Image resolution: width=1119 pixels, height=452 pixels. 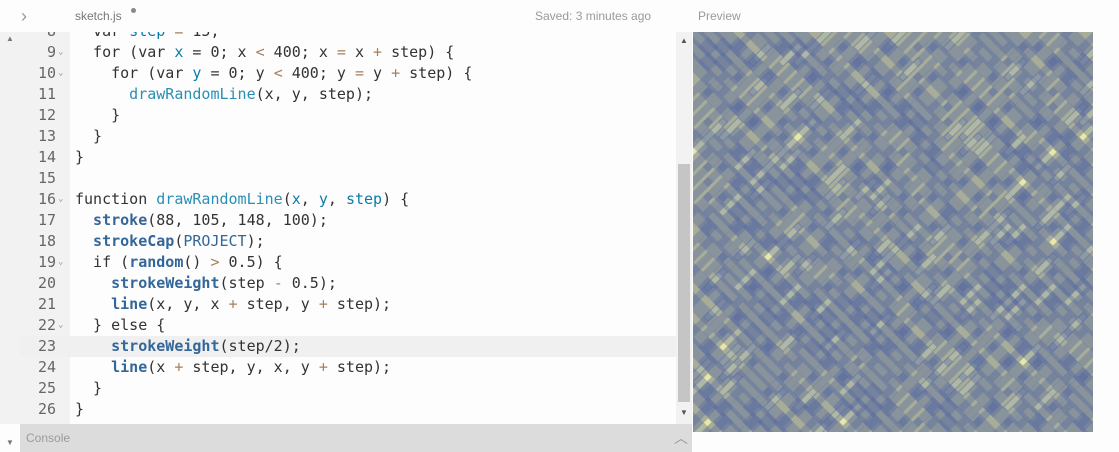 What do you see at coordinates (260, 346) in the screenshot?
I see `code-token: (step/2);` at bounding box center [260, 346].